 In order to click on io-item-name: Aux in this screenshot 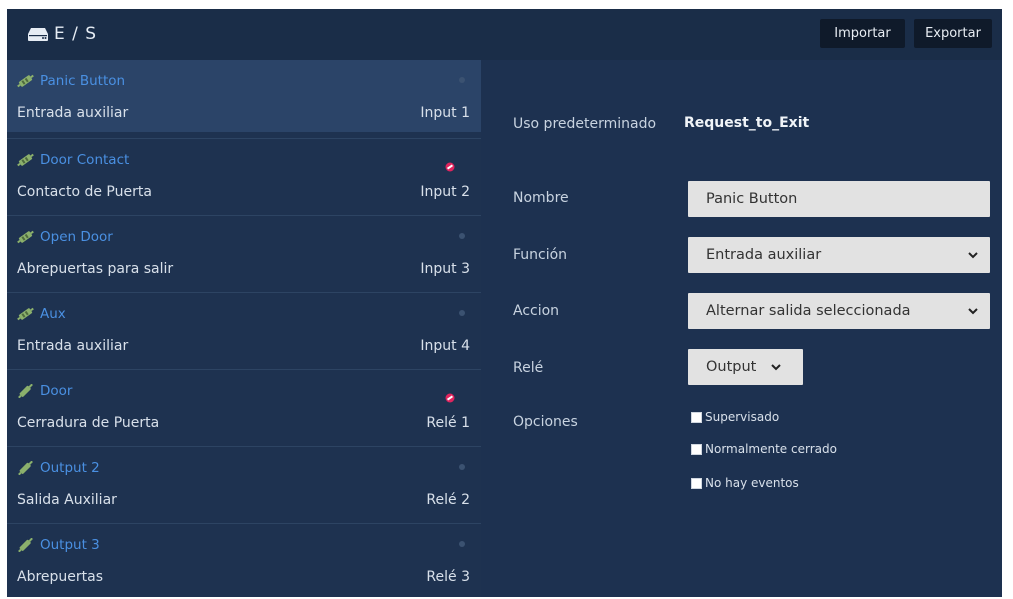, I will do `click(53, 314)`.